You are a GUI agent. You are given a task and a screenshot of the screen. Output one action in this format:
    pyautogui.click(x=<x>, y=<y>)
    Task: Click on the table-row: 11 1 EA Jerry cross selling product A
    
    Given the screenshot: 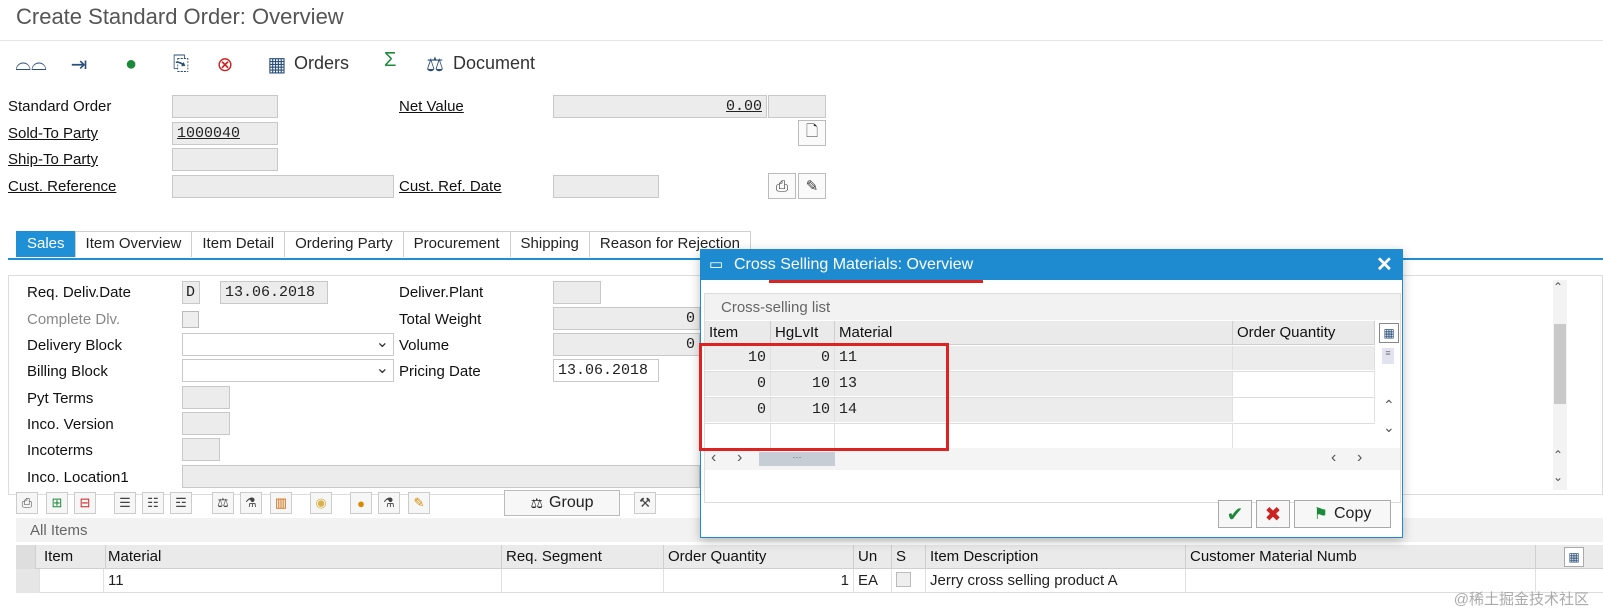 What is the action you would take?
    pyautogui.click(x=809, y=581)
    